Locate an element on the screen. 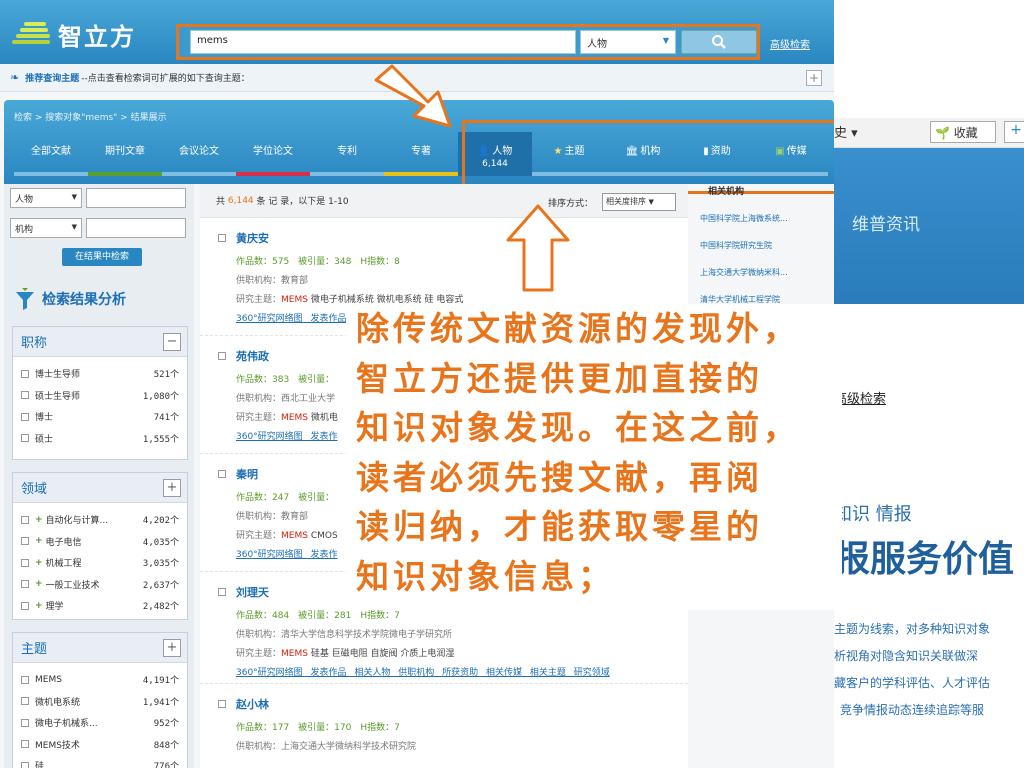  callout-line: 读者必须先搜文献，再阅 is located at coordinates (559, 477).